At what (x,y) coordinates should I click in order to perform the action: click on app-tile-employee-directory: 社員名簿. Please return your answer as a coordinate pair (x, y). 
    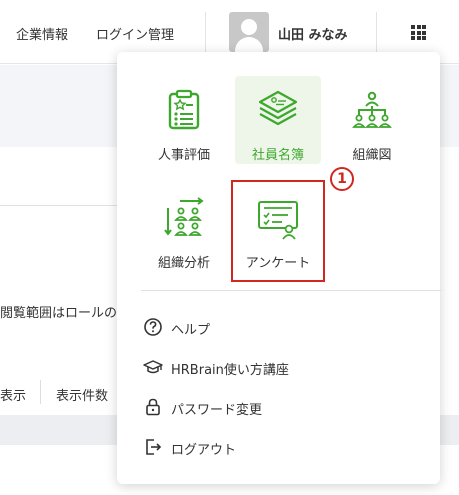
    Looking at the image, I should click on (278, 120).